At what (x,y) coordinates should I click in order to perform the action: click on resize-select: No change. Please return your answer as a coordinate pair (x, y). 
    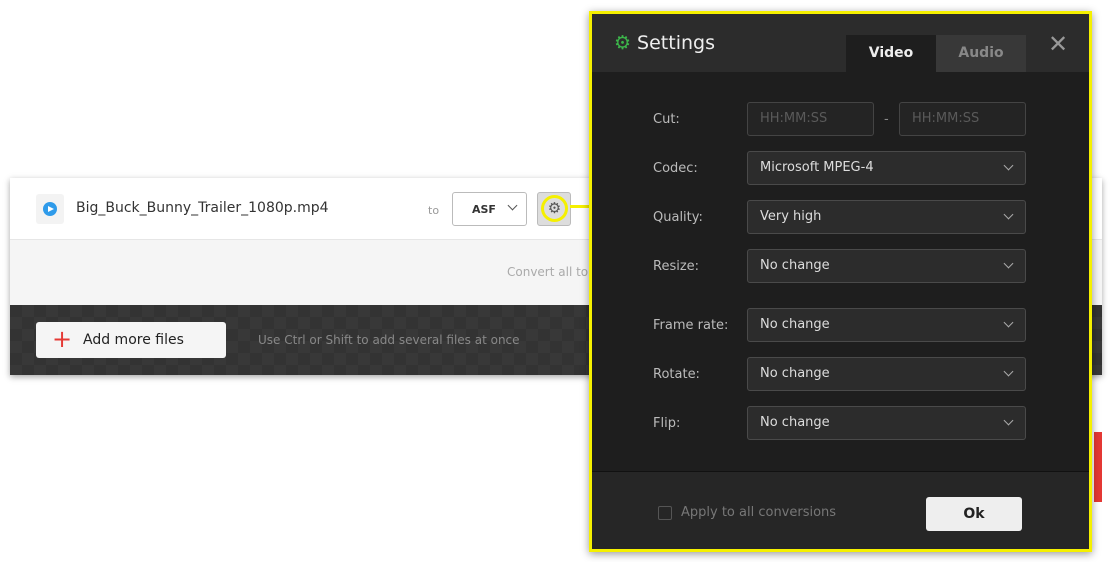
    Looking at the image, I should click on (886, 266).